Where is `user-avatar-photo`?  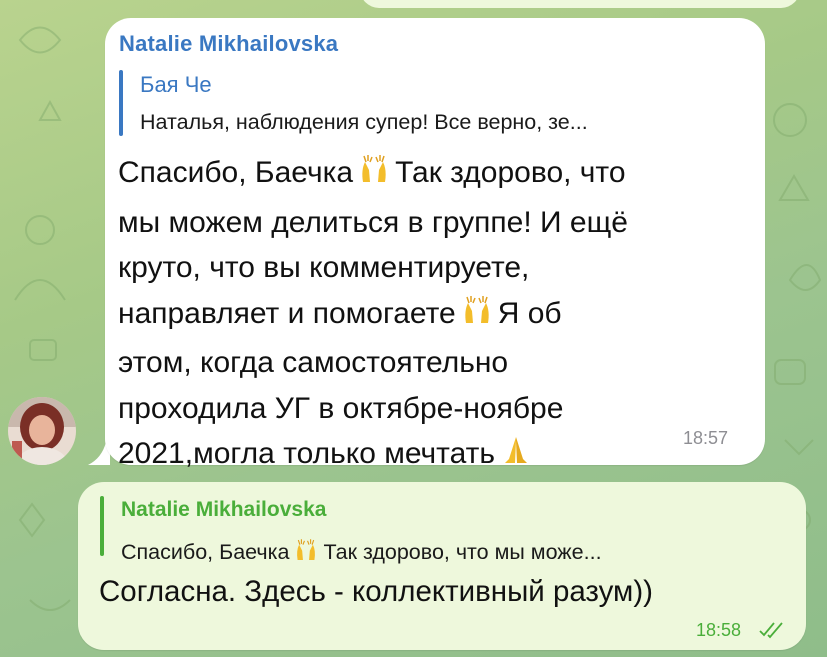 user-avatar-photo is located at coordinates (42, 431).